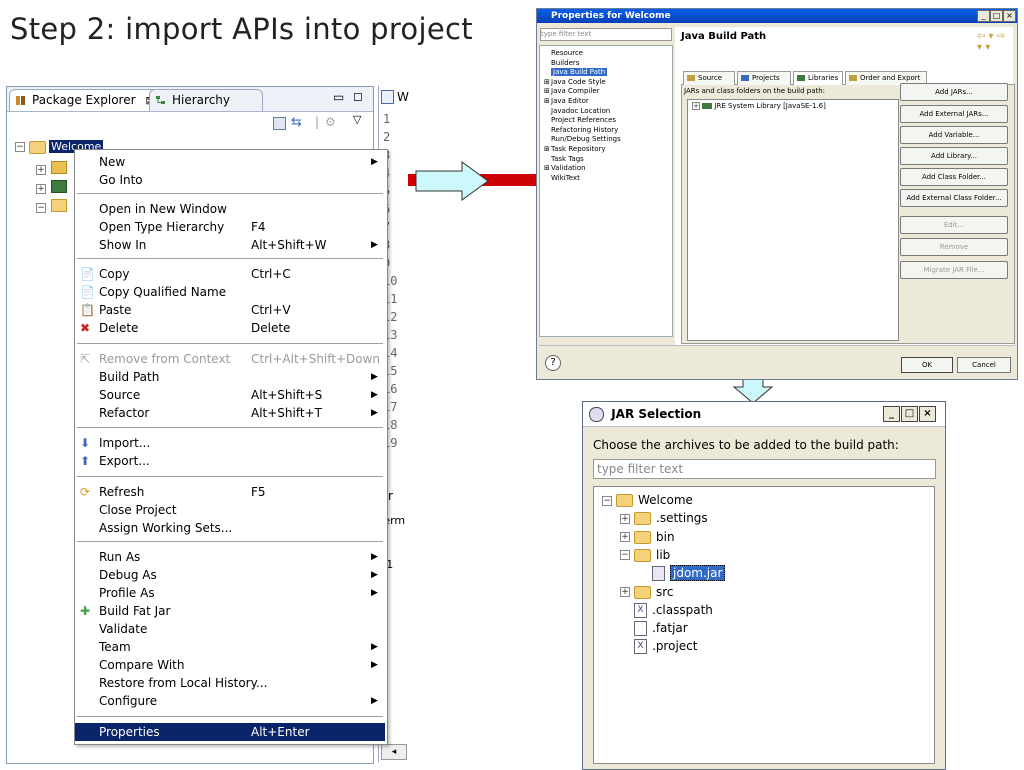 The height and width of the screenshot is (770, 1024). I want to click on menu-item-copy-qualified-name: 📄 Copy Qualified Name, so click(230, 292).